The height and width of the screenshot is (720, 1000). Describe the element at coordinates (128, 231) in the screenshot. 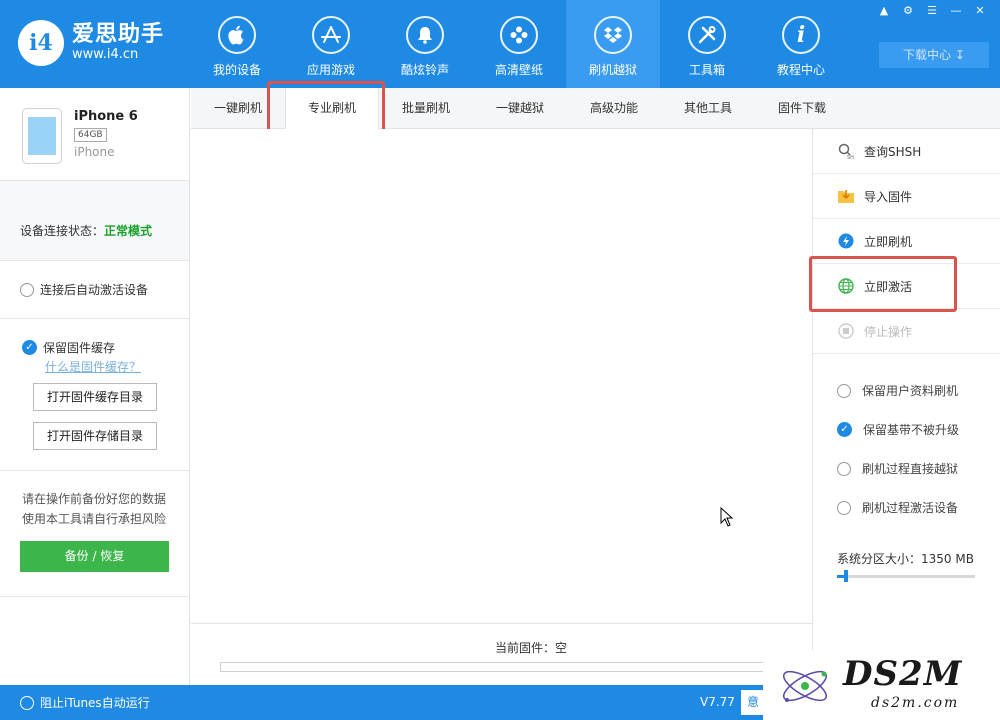

I see `status-value: 正常模式` at that location.